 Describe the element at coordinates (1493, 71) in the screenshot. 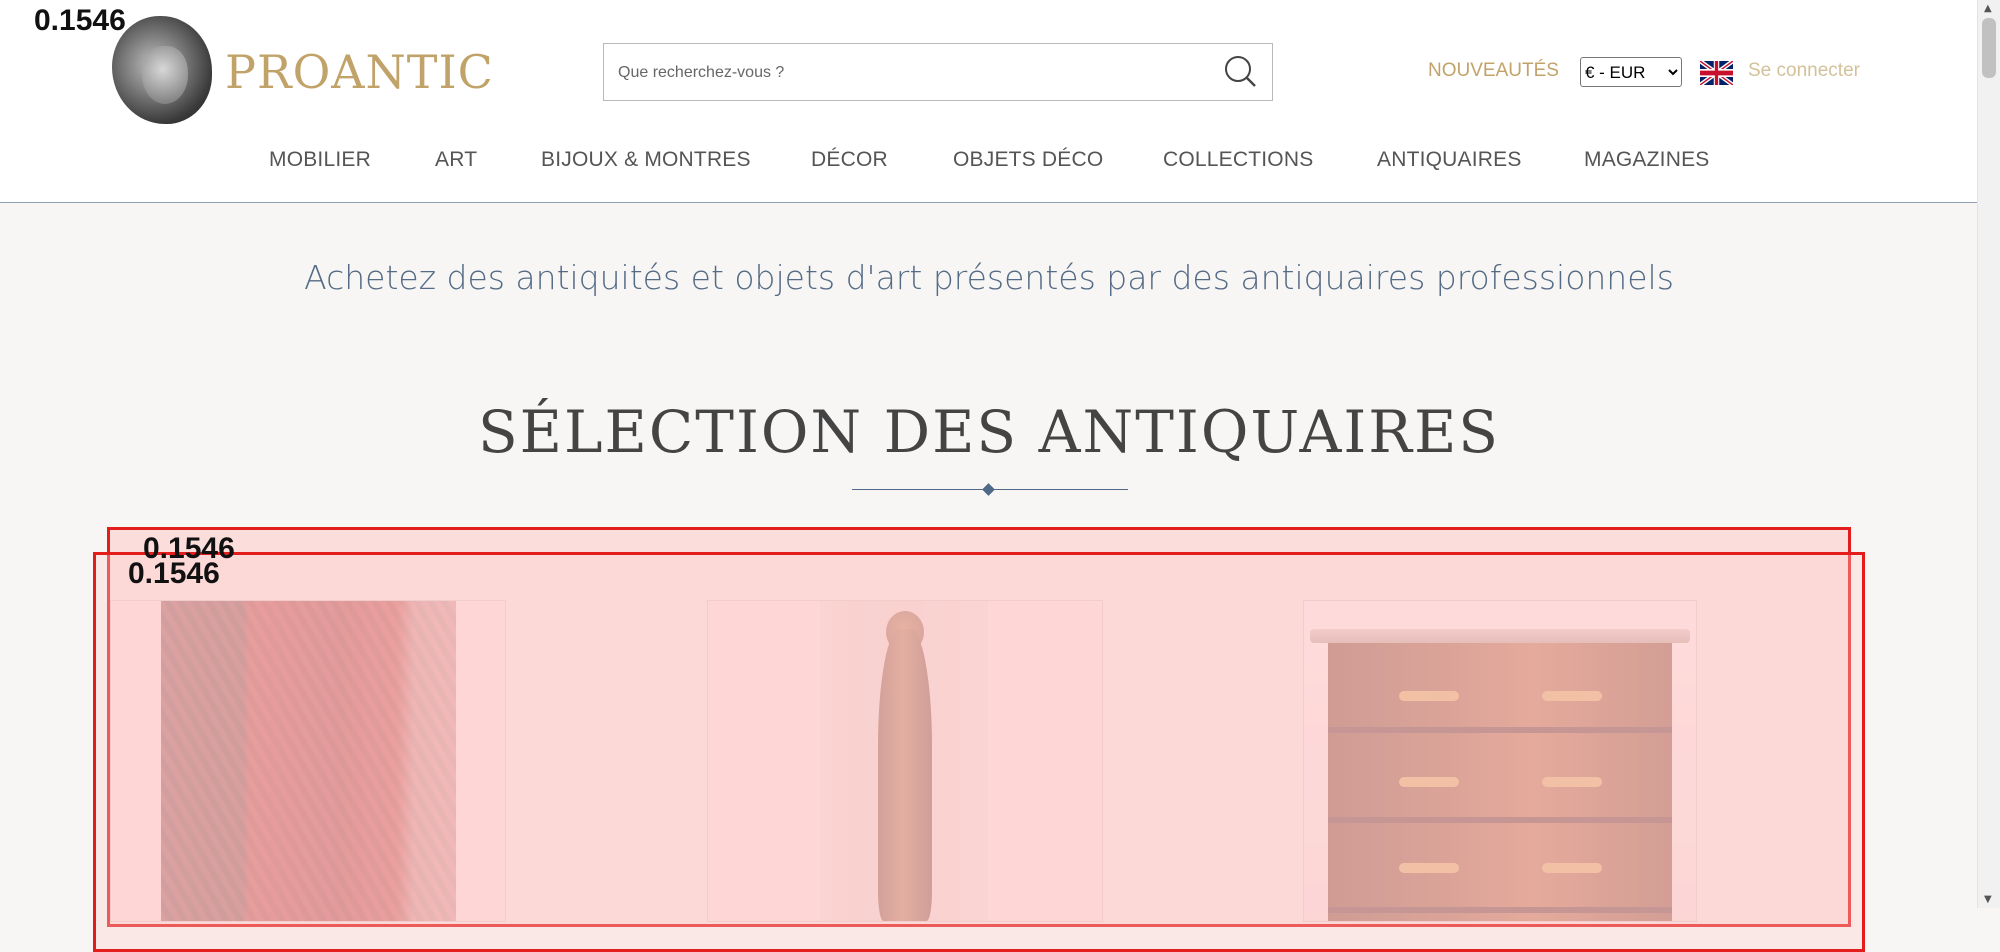

I see `new-arrivals-link: NOUVEAUTÉS` at that location.